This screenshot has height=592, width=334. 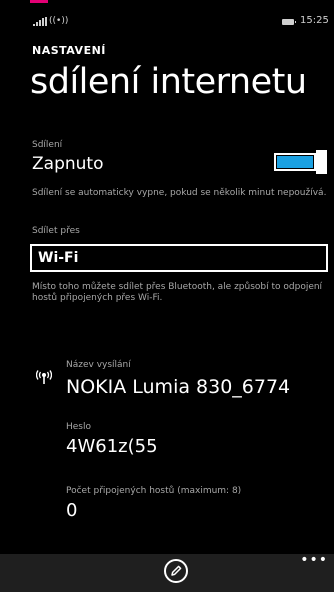 What do you see at coordinates (168, 82) in the screenshot?
I see `page-title: sdílení internetu` at bounding box center [168, 82].